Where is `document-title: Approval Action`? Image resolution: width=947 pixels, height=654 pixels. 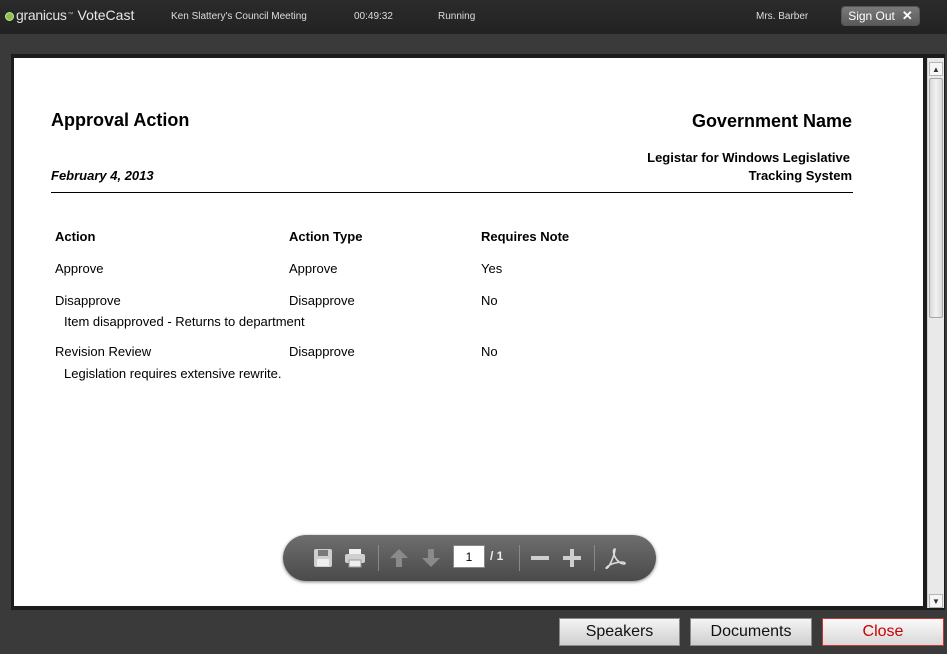 document-title: Approval Action is located at coordinates (120, 120).